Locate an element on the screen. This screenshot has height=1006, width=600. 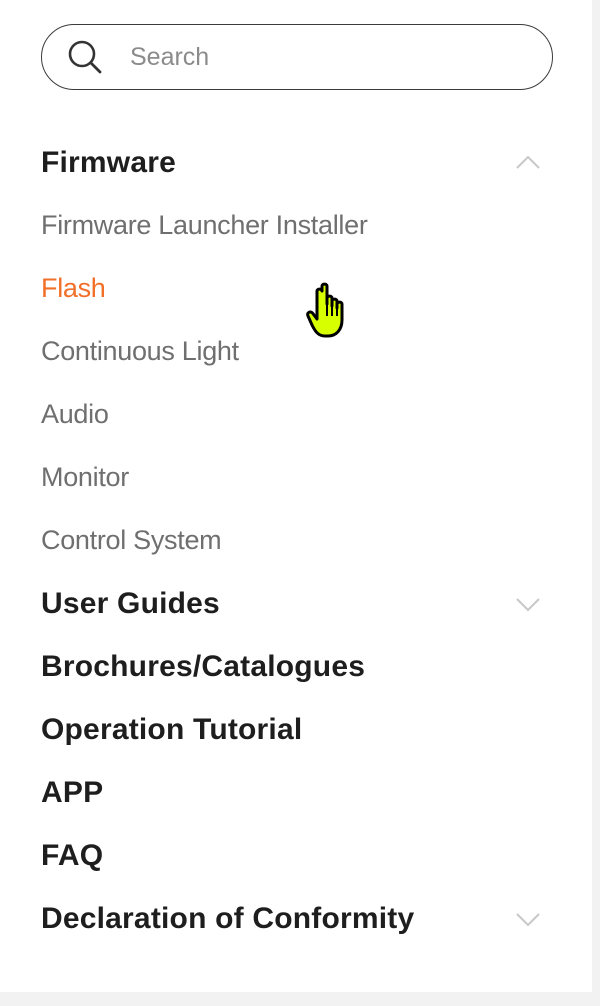
menu-item-continuous-light: Continuous Light is located at coordinates (291, 351).